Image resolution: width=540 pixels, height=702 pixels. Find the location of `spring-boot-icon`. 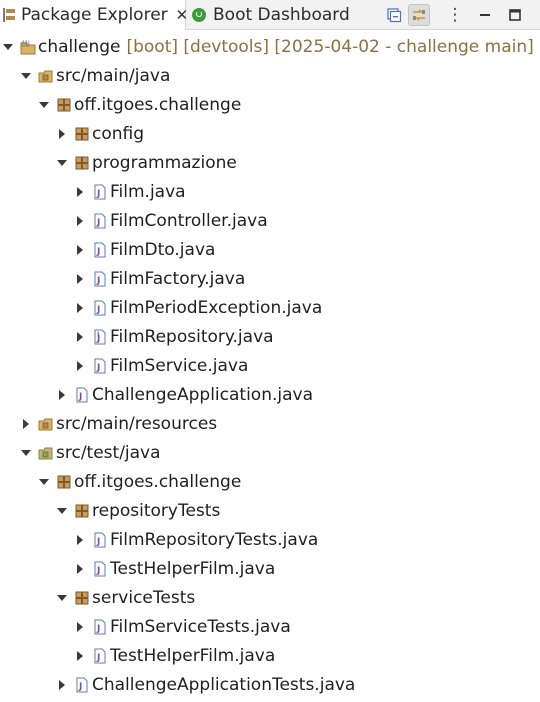

spring-boot-icon is located at coordinates (199, 15).